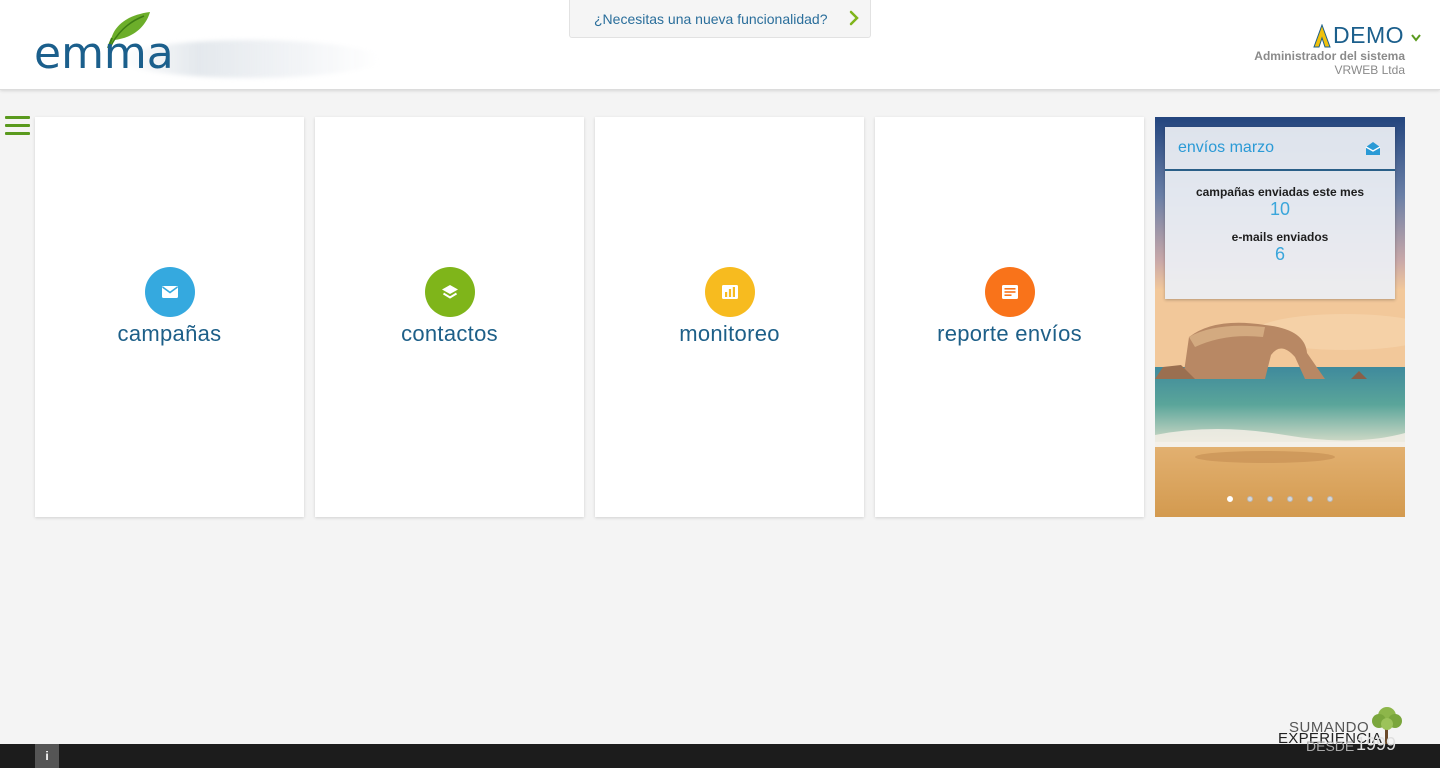  Describe the element at coordinates (1009, 333) in the screenshot. I see `tile-label-reporte-envios: reporte envíos` at that location.